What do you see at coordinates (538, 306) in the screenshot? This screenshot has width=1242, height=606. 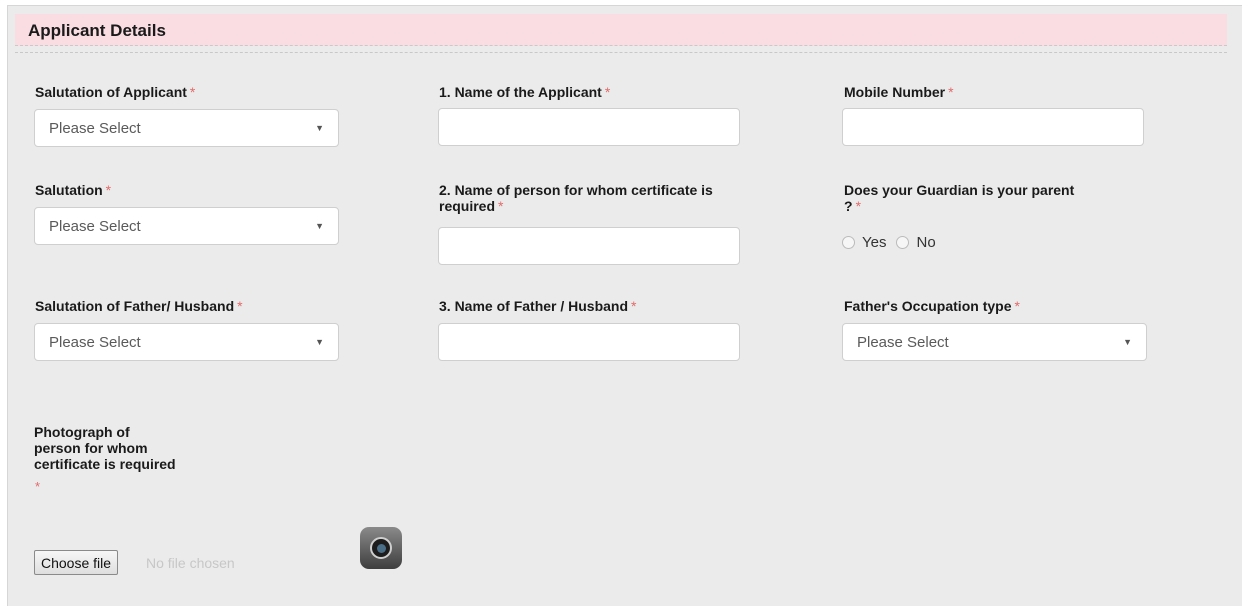 I see `name-father-label: 3. Name of Father / Husband *` at bounding box center [538, 306].